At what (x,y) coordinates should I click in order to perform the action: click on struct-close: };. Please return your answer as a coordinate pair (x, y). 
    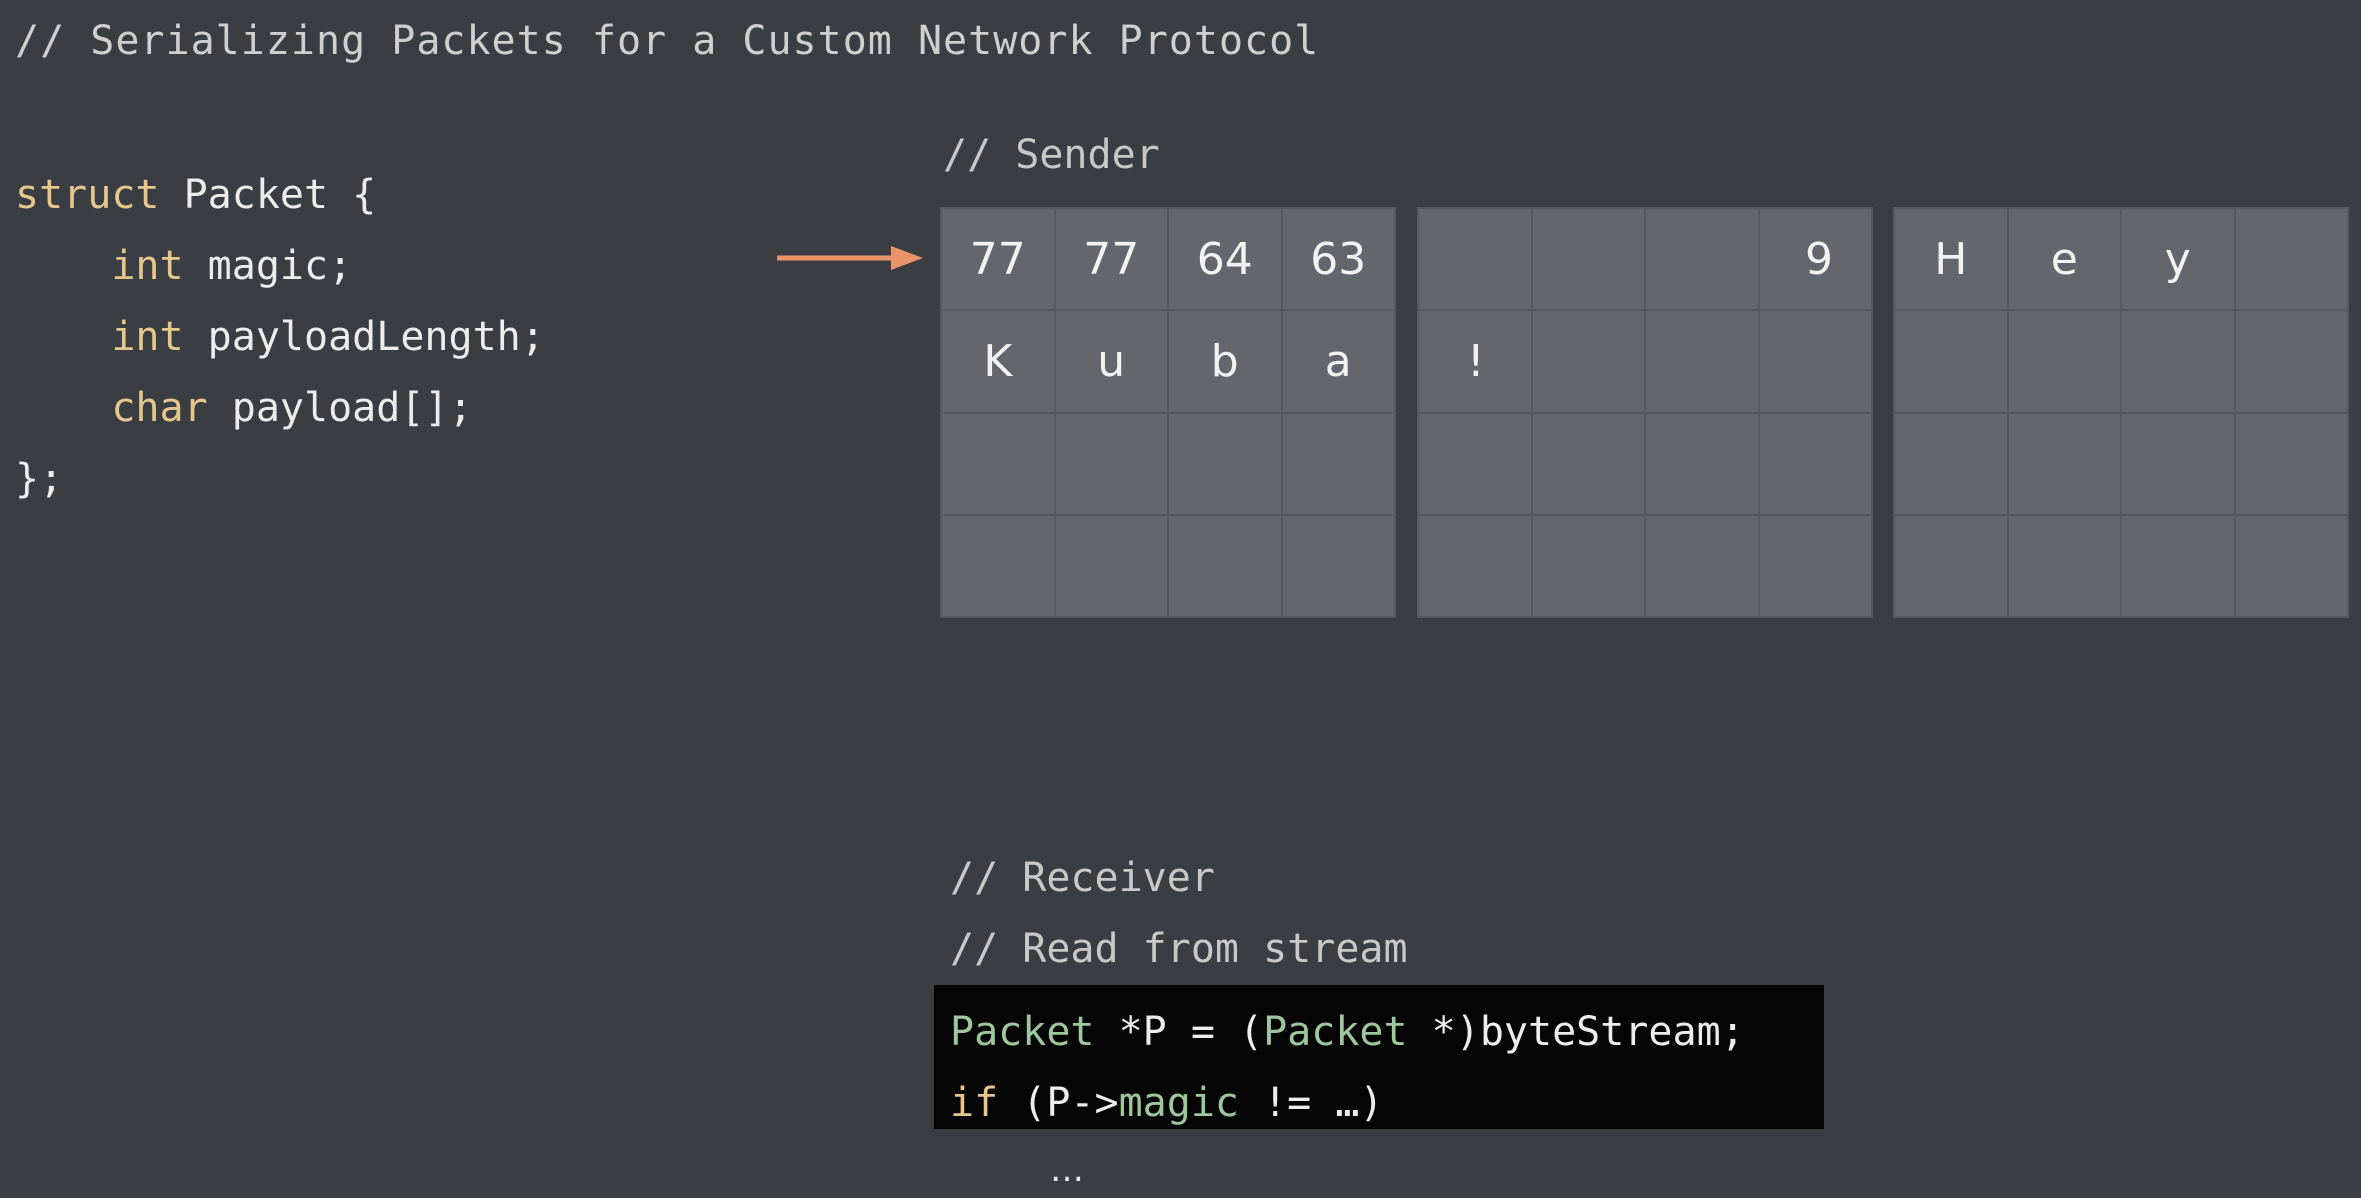
    Looking at the image, I should click on (39, 479).